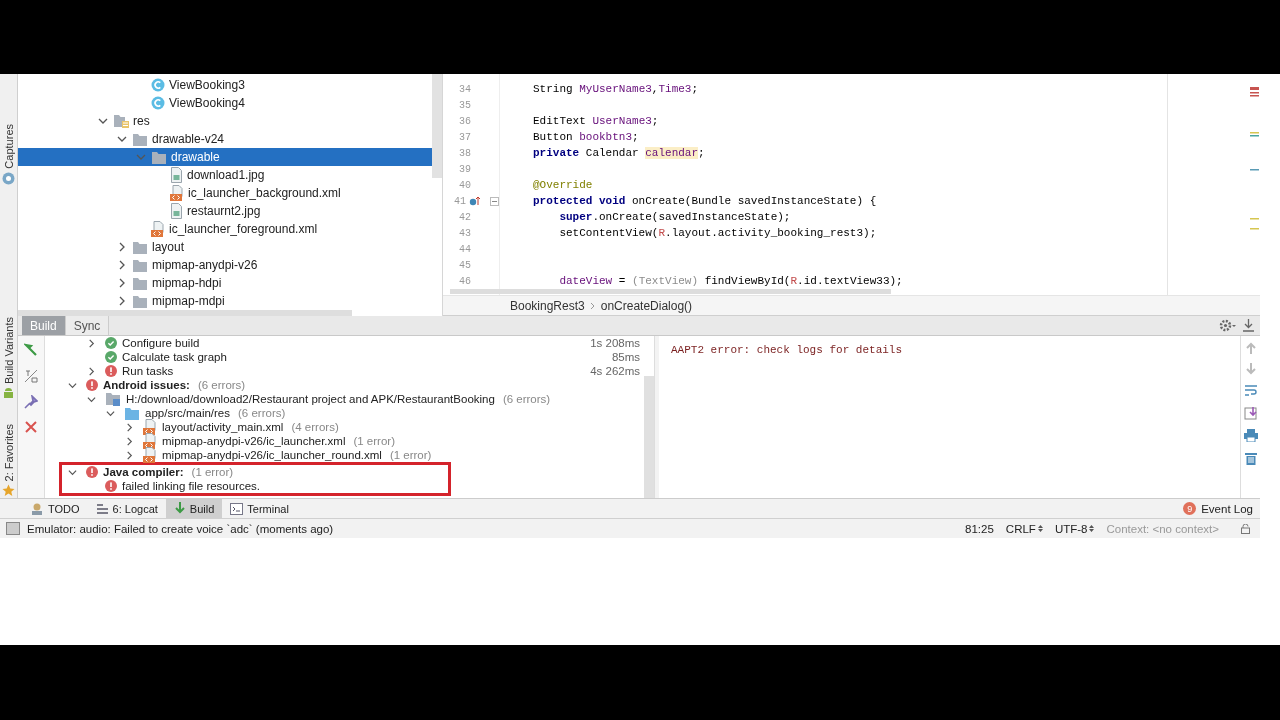 The height and width of the screenshot is (720, 1280). What do you see at coordinates (596, 121) in the screenshot?
I see `code-line: EditText UserName3;` at bounding box center [596, 121].